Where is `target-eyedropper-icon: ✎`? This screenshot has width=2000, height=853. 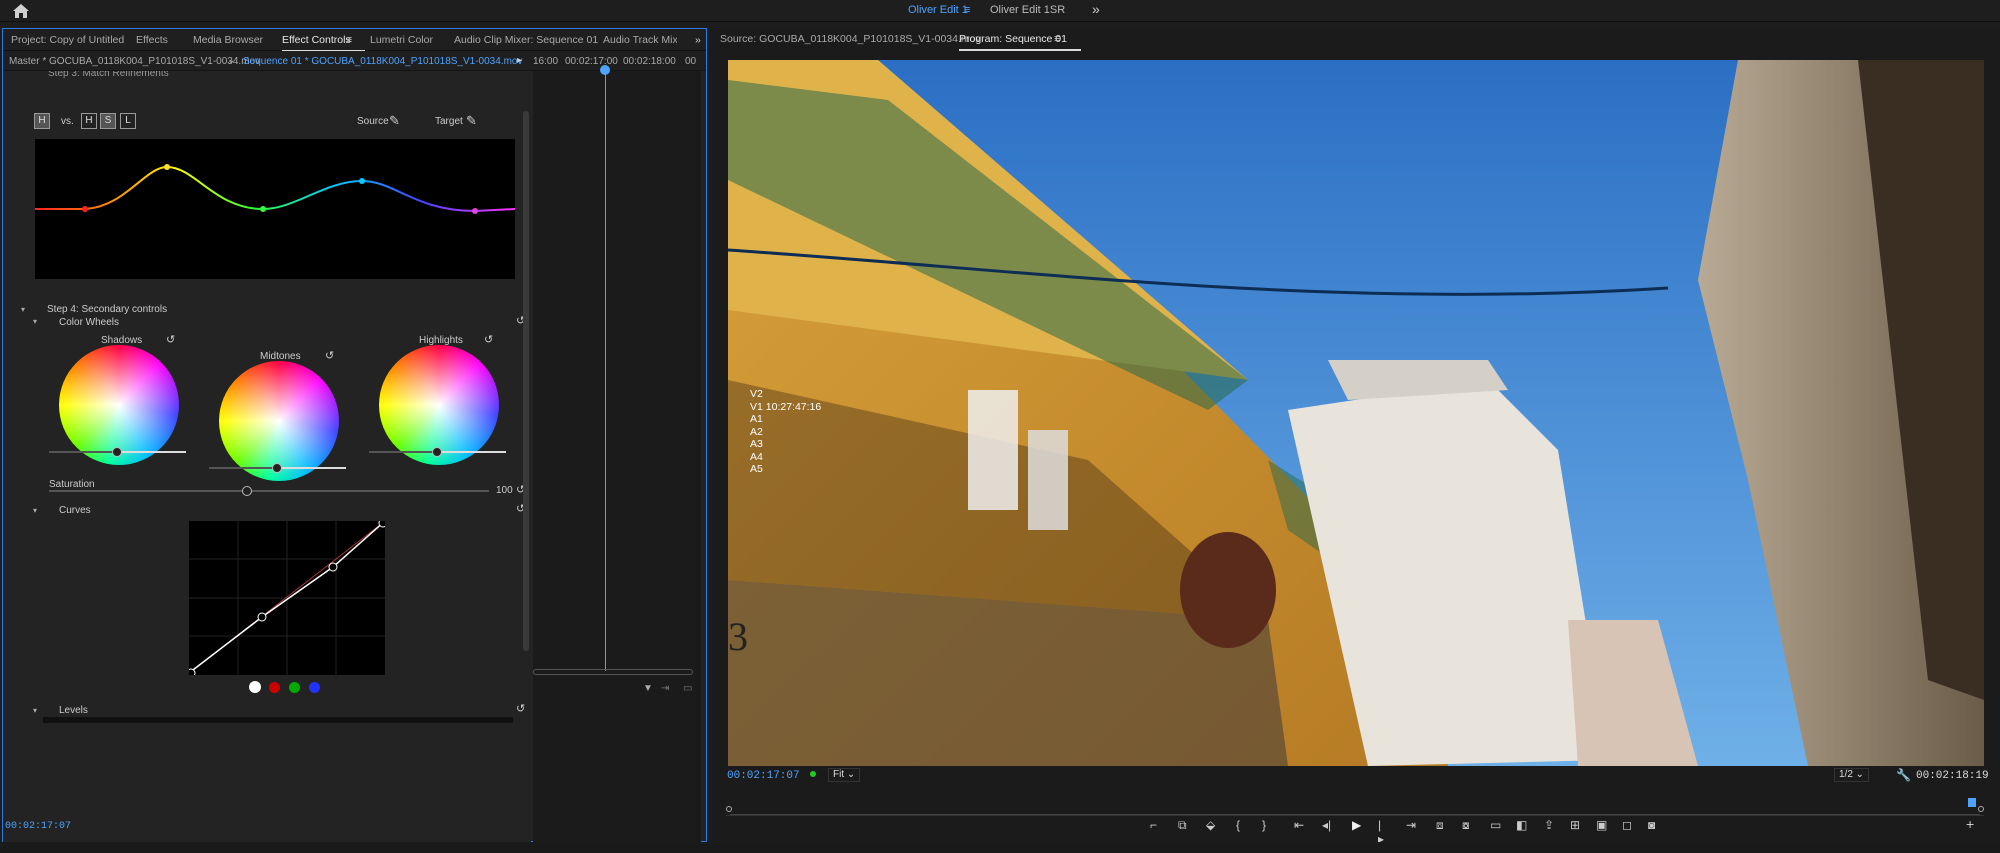
target-eyedropper-icon: ✎ is located at coordinates (471, 121).